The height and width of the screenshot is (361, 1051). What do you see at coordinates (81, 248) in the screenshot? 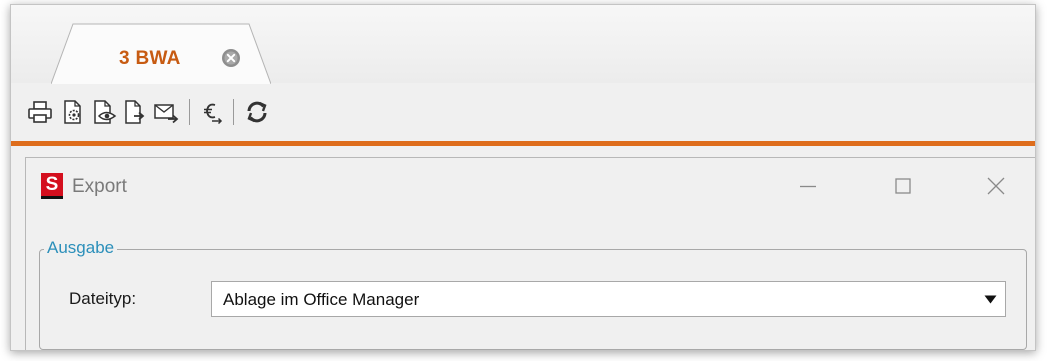
I see `group-title: Ausgabe` at bounding box center [81, 248].